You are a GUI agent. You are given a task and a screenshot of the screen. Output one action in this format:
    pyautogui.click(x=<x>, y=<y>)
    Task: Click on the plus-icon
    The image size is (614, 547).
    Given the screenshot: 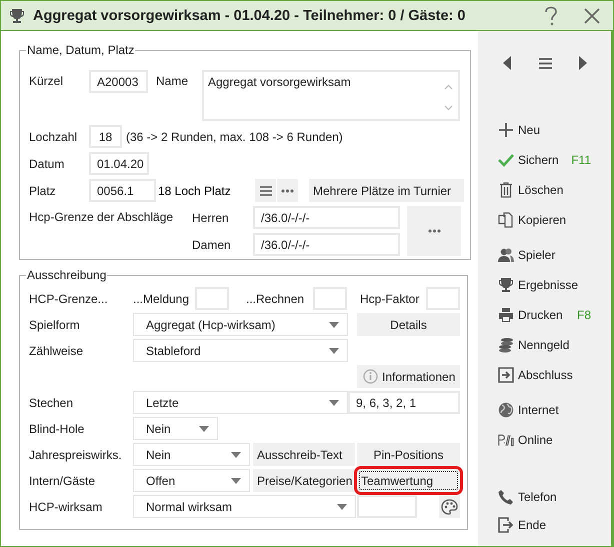 What is the action you would take?
    pyautogui.click(x=506, y=130)
    